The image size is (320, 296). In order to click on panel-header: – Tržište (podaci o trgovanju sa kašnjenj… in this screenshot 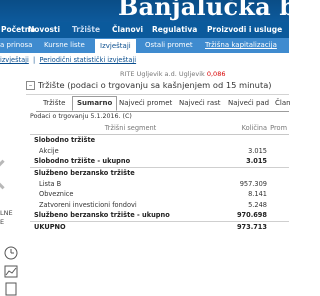, I will do `click(157, 87)`.